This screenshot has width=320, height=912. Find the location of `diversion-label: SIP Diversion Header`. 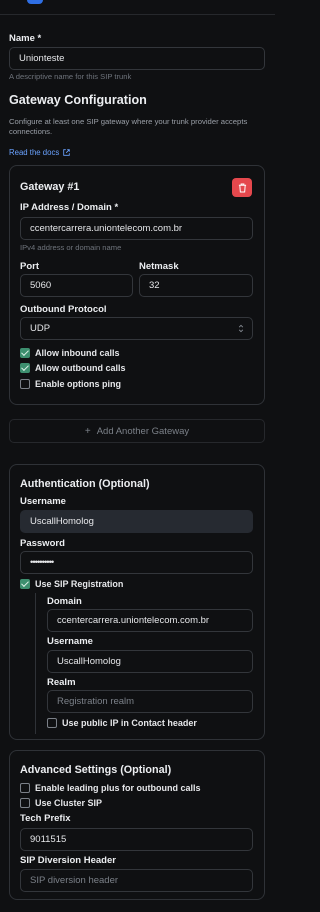

diversion-label: SIP Diversion Header is located at coordinates (68, 860).